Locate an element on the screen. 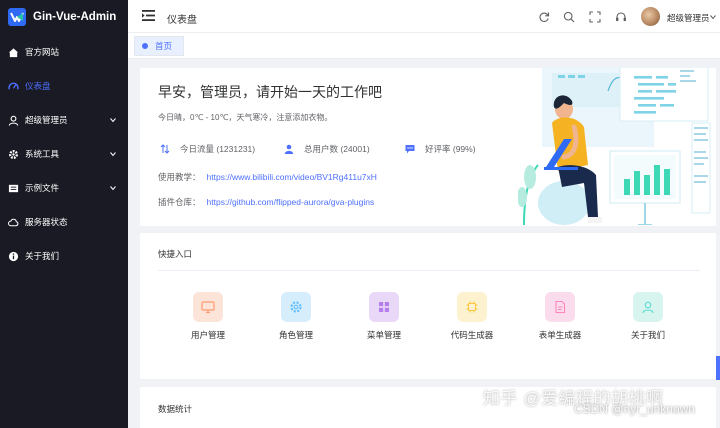 The width and height of the screenshot is (720, 428). document-icon is located at coordinates (560, 307).